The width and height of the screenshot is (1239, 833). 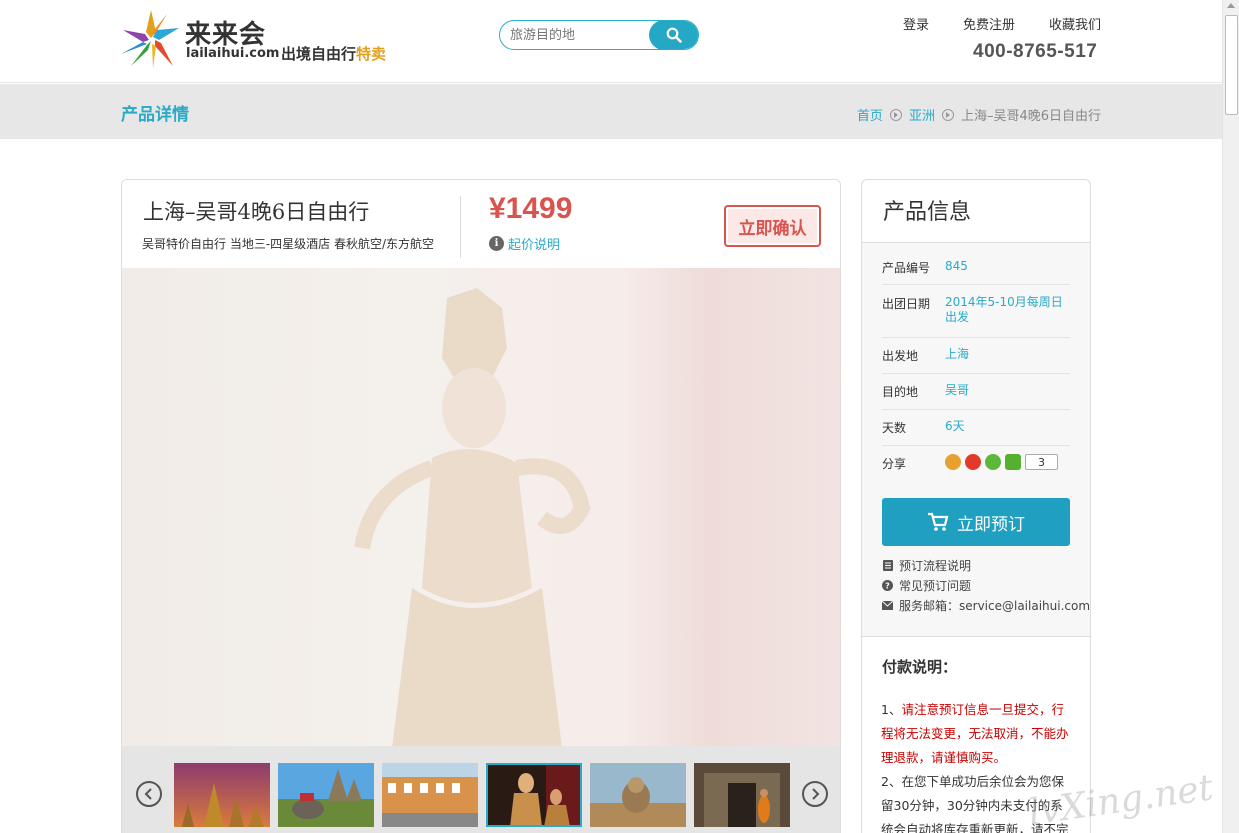 I want to click on logo-star-icon, so click(x=151, y=39).